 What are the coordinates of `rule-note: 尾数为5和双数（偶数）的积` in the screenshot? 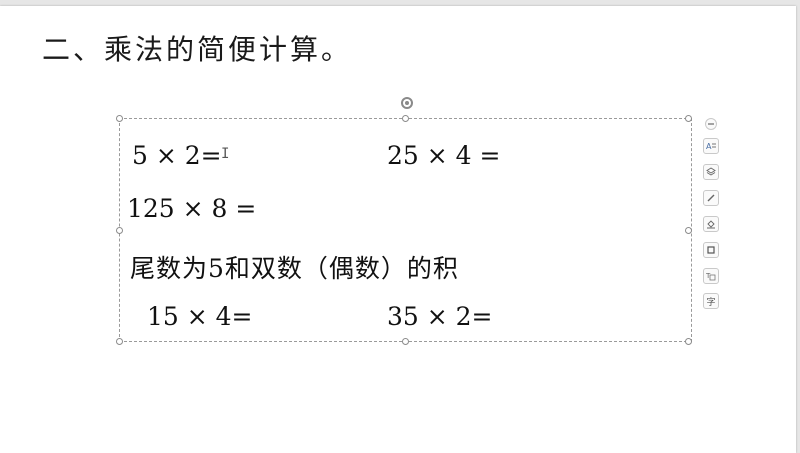 It's located at (294, 267).